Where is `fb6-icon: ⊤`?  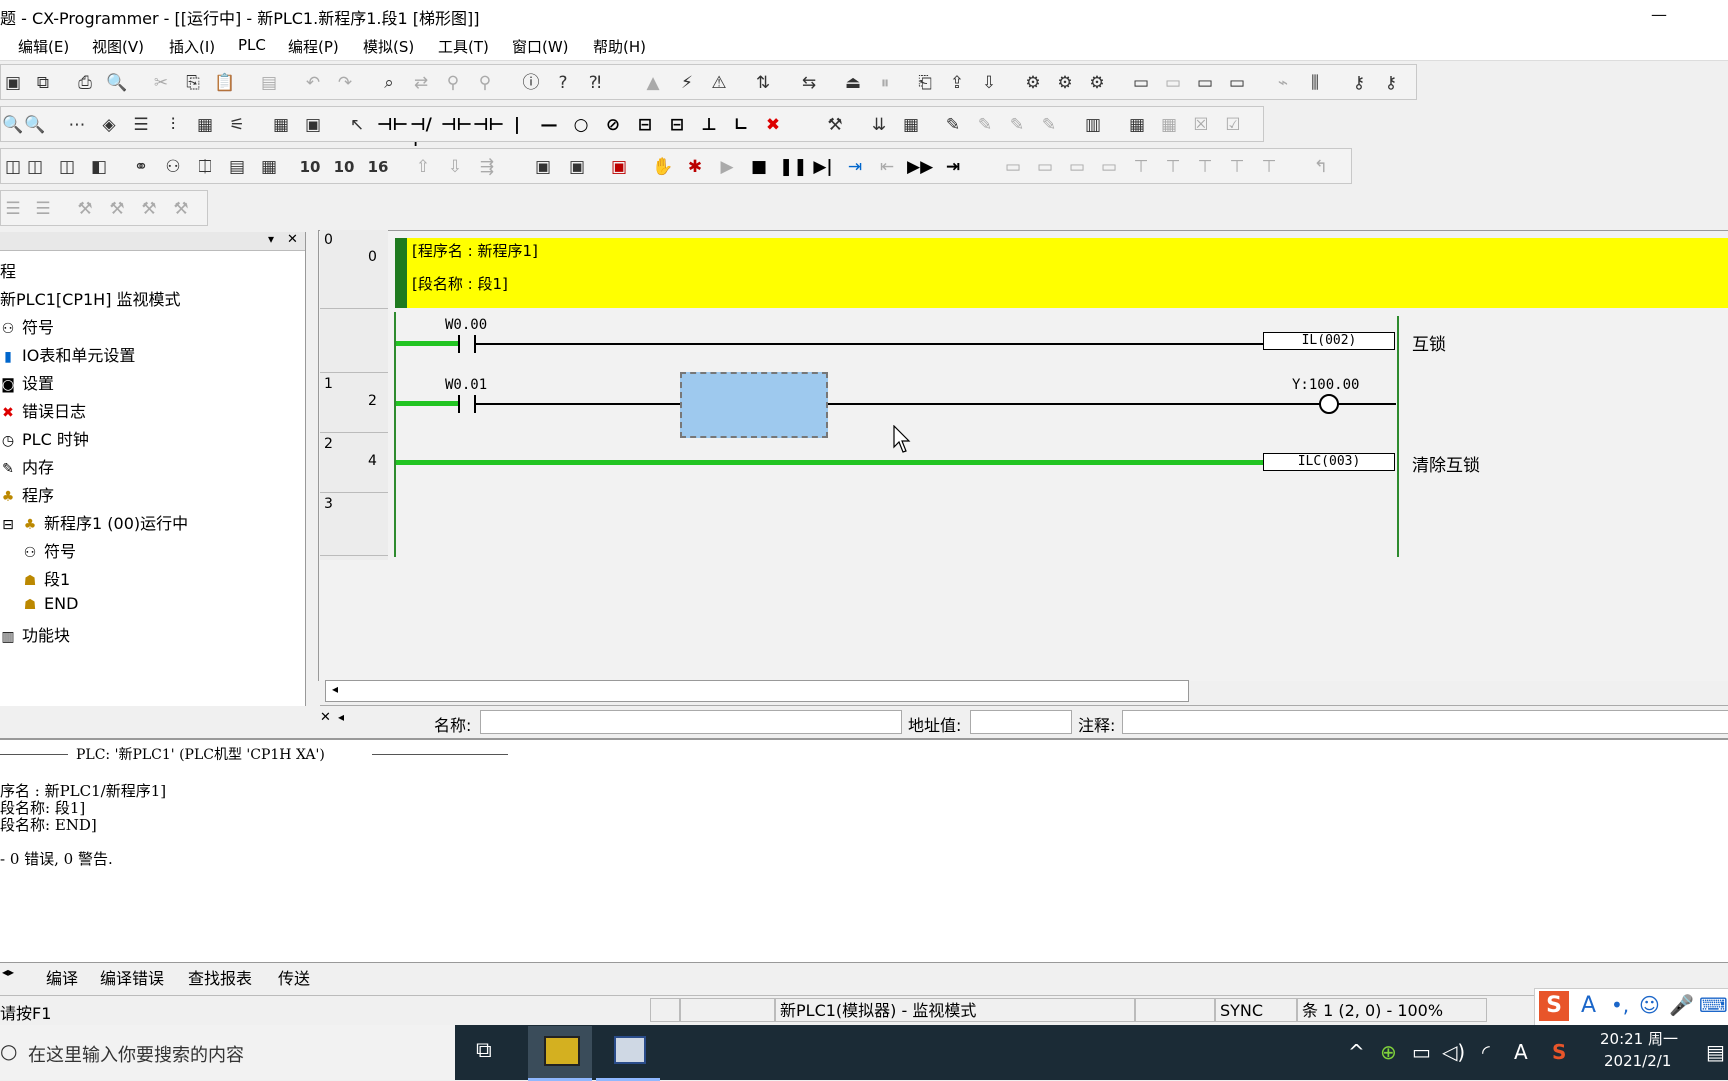
fb6-icon: ⊤ is located at coordinates (1173, 167).